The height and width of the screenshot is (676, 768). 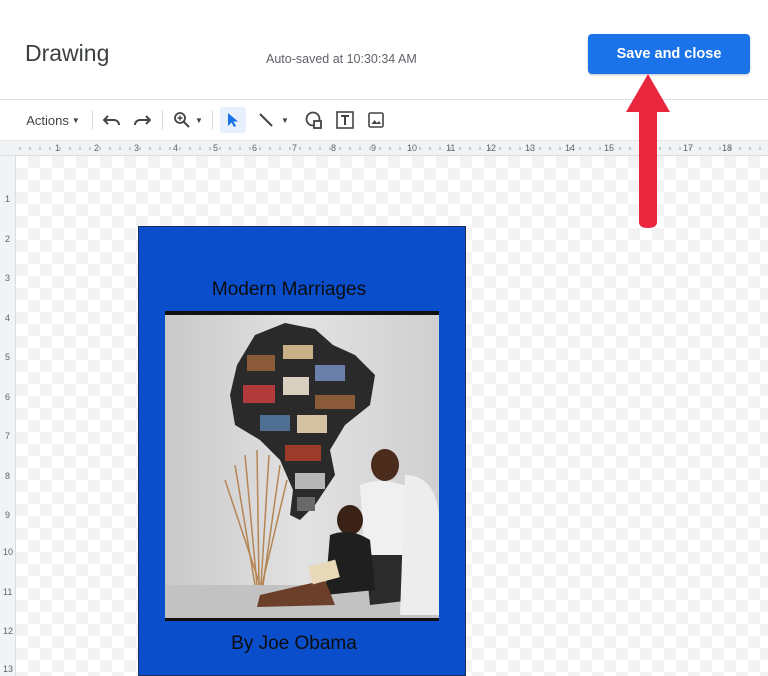 I want to click on cover-author: By Joe Obama, so click(x=294, y=643).